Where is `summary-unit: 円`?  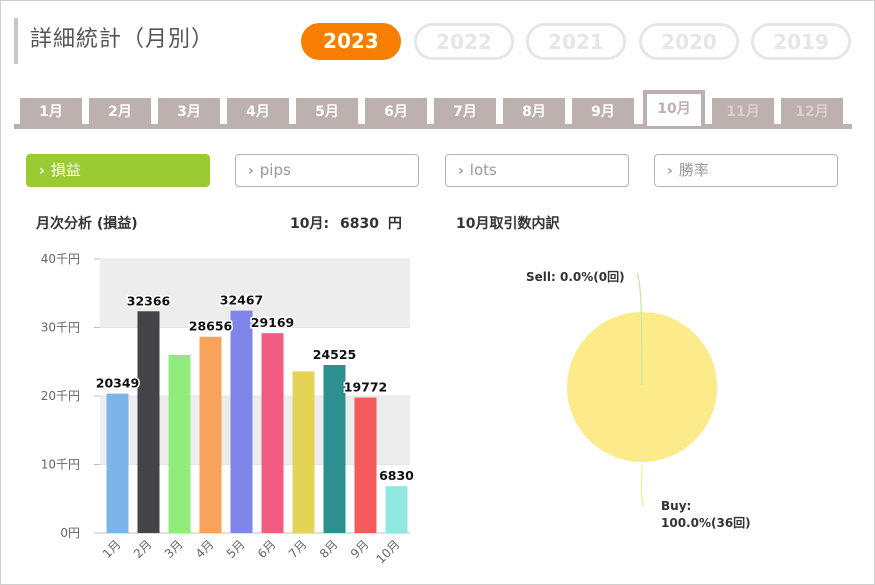
summary-unit: 円 is located at coordinates (394, 224).